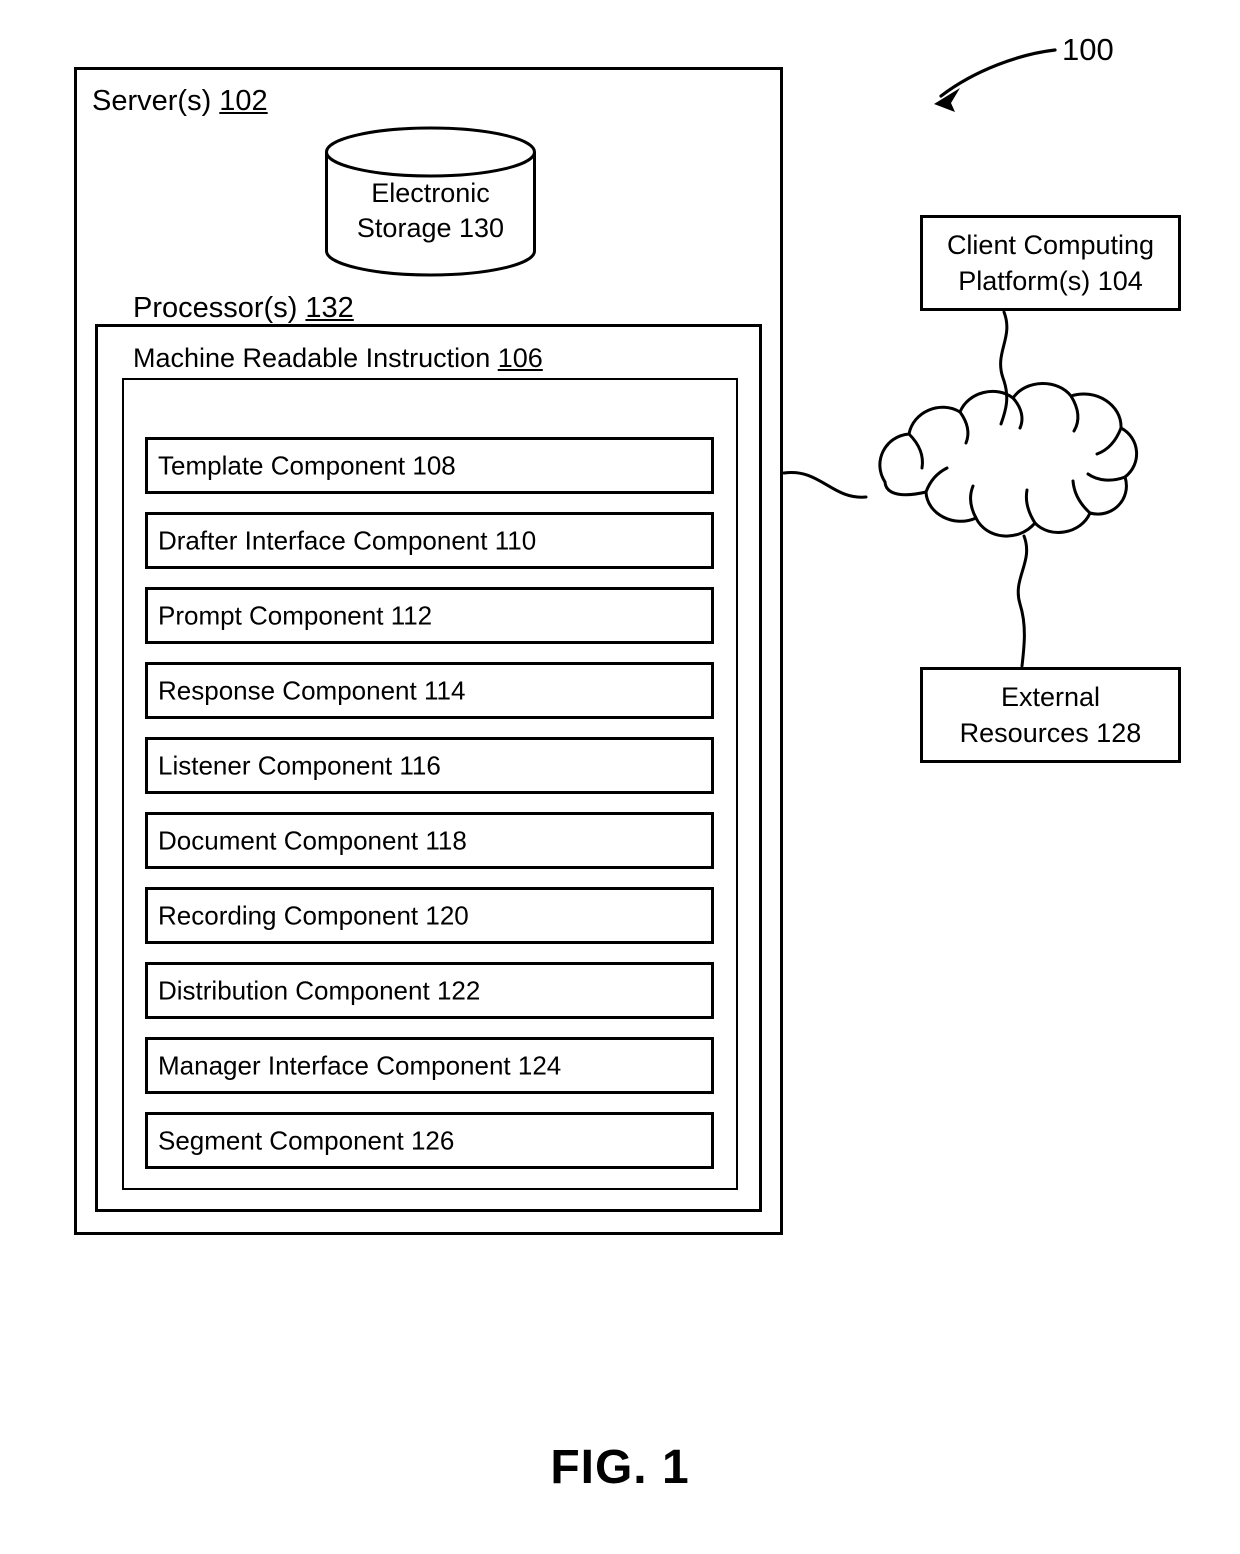 The width and height of the screenshot is (1240, 1554). I want to click on electronic-storage-ref: 130, so click(482, 228).